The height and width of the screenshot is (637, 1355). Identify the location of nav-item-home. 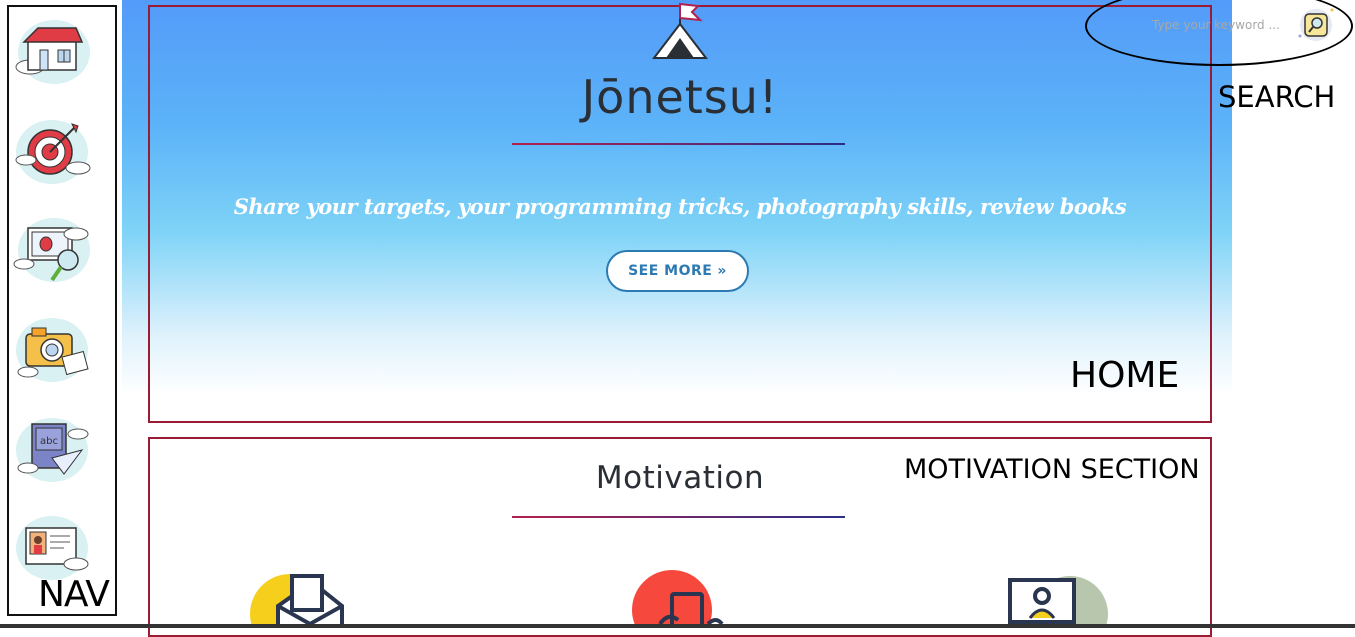
(52, 50).